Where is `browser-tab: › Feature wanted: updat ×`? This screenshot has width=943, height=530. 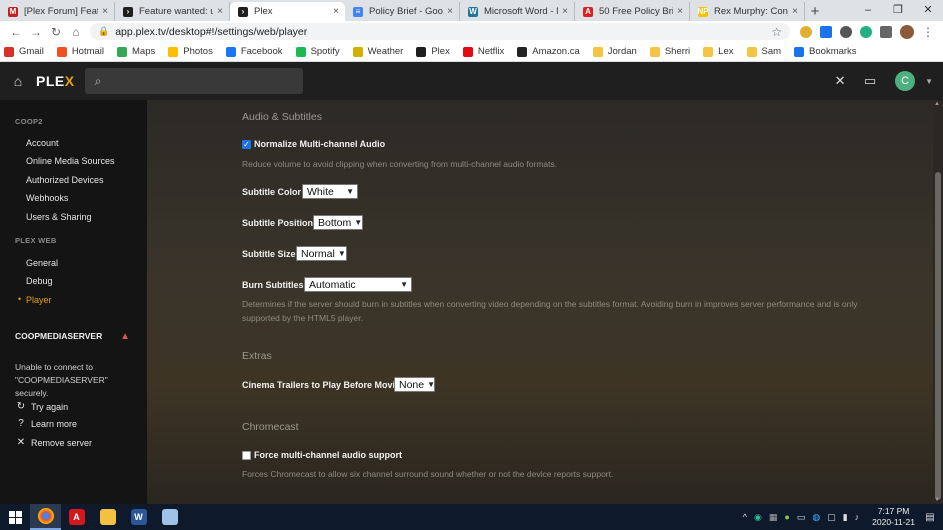
browser-tab: › Feature wanted: updat × is located at coordinates (172, 11).